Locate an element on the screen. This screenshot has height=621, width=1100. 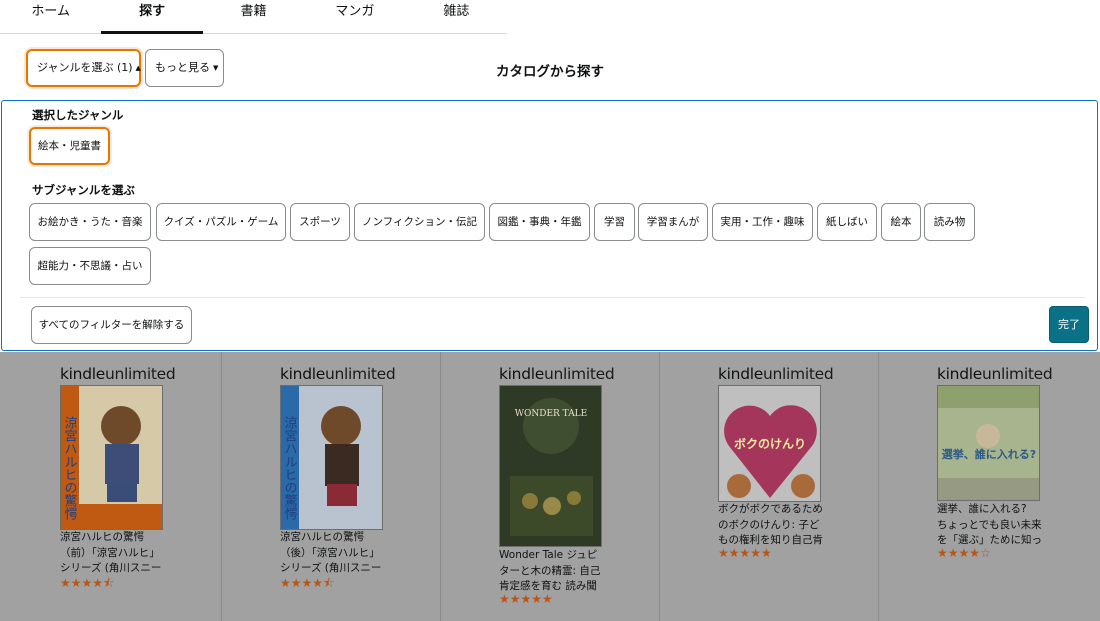
subgenre-chip: 紙しばい is located at coordinates (847, 222).